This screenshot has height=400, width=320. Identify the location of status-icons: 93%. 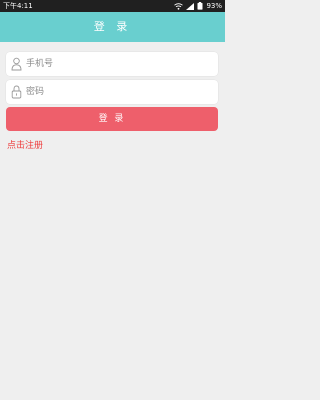
(198, 6).